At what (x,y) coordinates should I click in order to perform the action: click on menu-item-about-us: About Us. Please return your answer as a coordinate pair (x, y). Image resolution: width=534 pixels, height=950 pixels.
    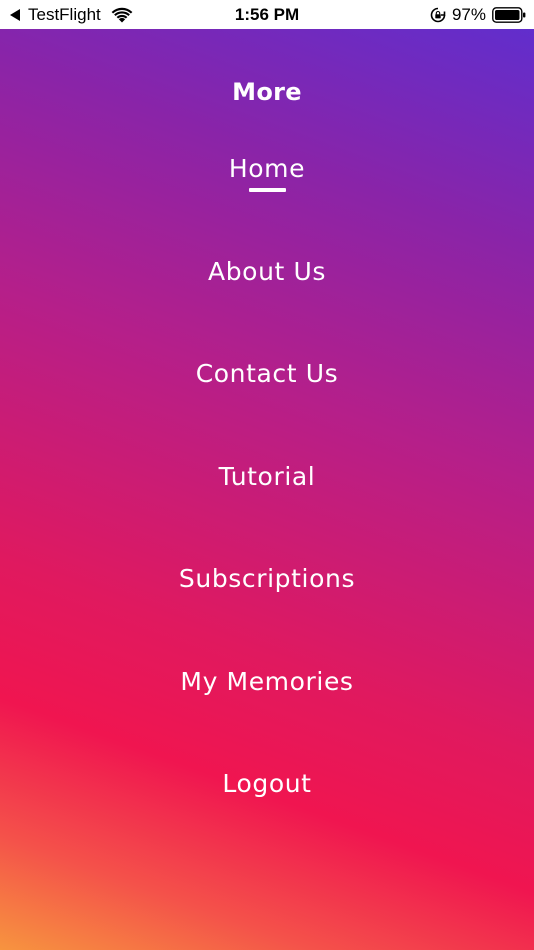
    Looking at the image, I should click on (267, 272).